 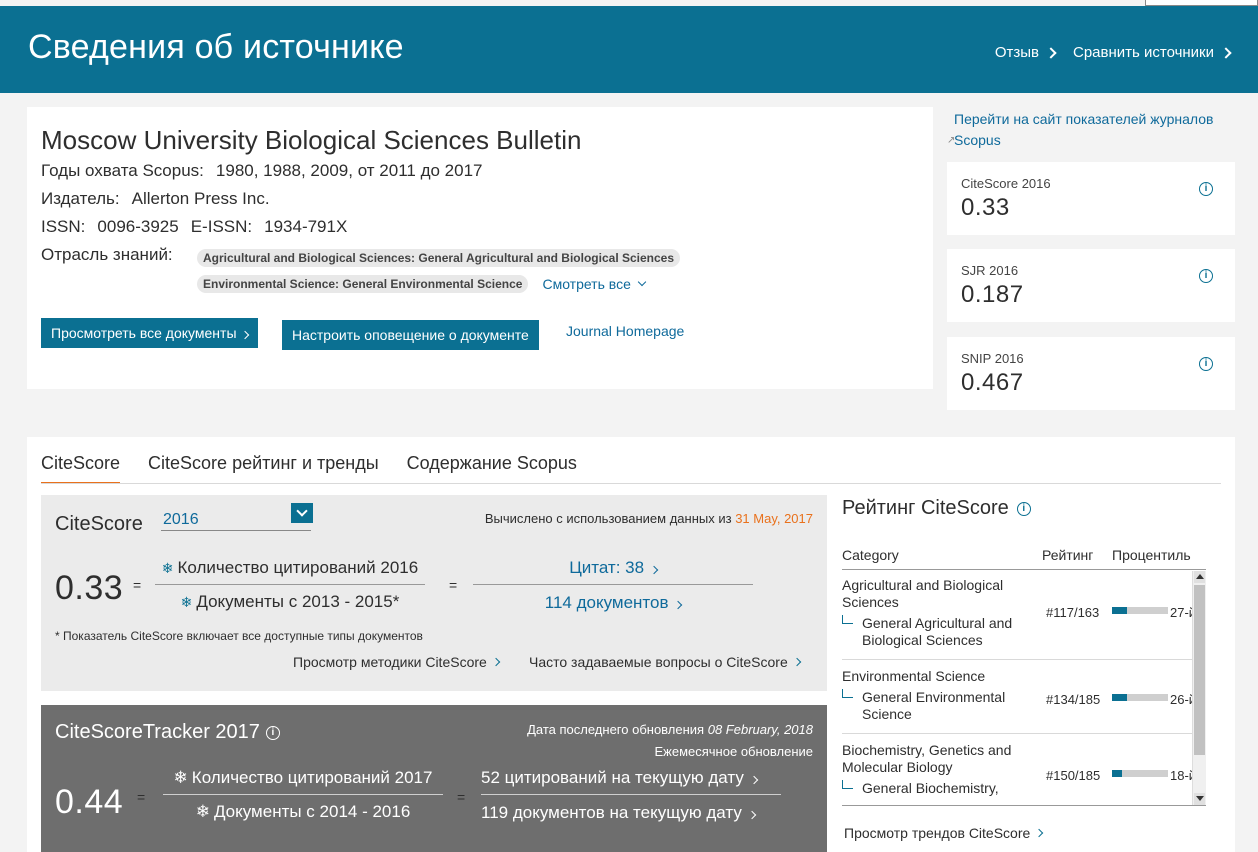 I want to click on feedback-link: Отзыв, so click(x=1026, y=52).